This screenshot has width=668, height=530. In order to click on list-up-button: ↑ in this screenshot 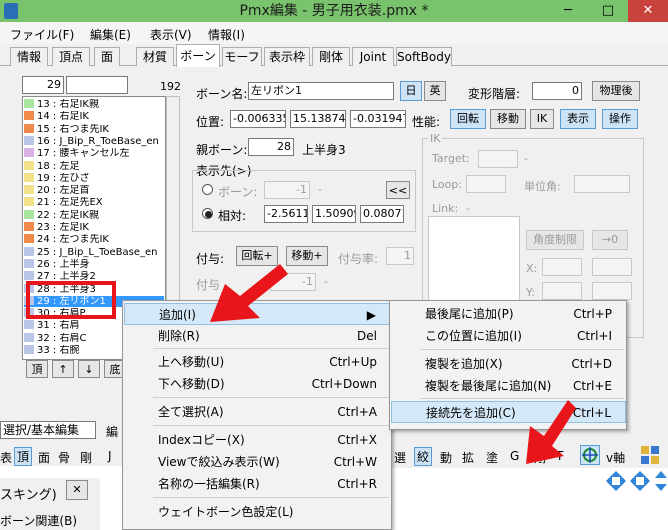, I will do `click(63, 369)`.